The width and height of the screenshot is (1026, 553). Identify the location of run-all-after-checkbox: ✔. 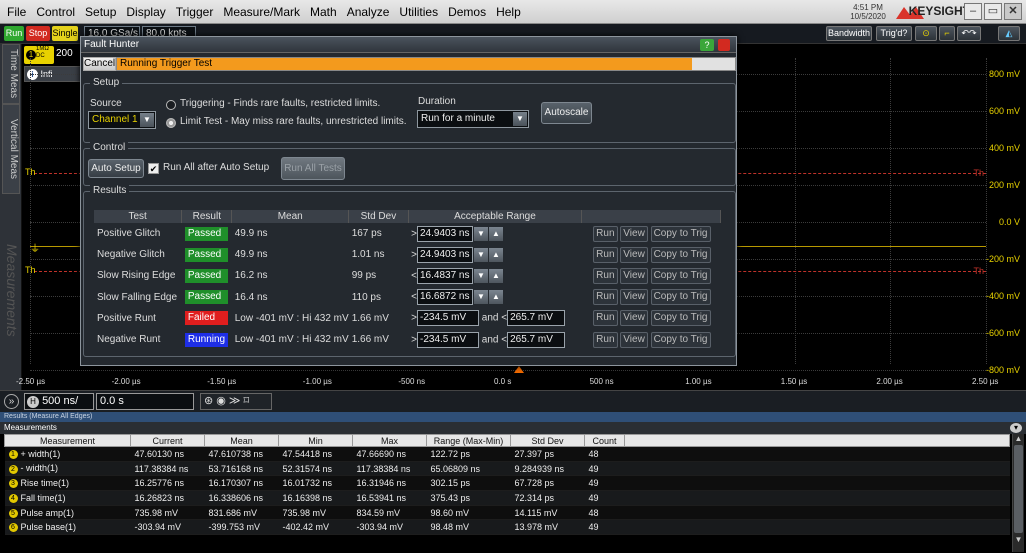
(153, 168).